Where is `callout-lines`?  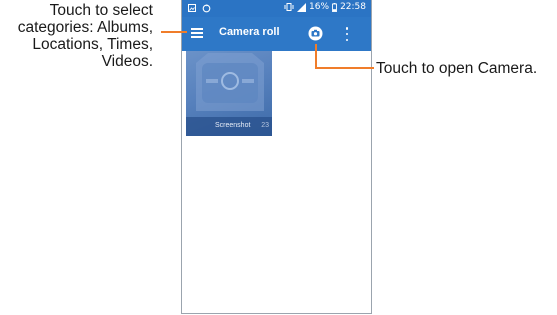
callout-lines is located at coordinates (267, 50).